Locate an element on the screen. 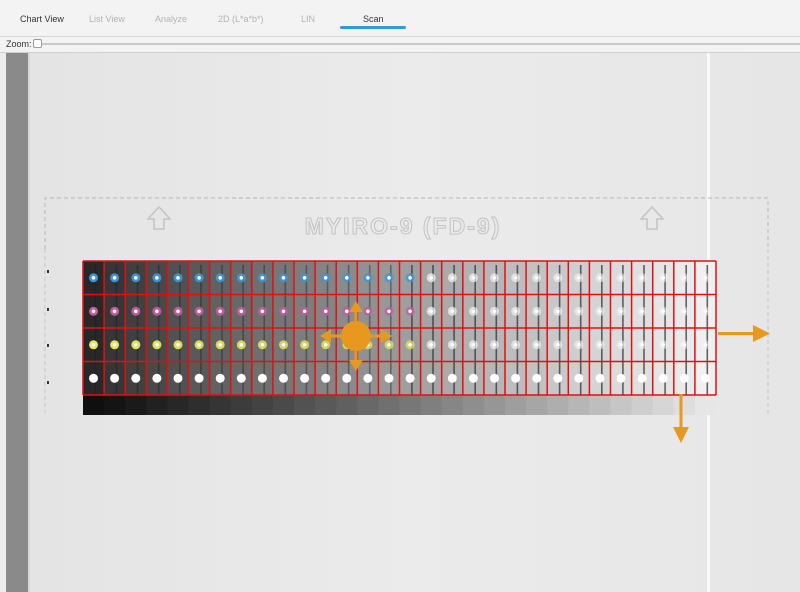 This screenshot has width=800, height=592. zoom-slider-track is located at coordinates (417, 44).